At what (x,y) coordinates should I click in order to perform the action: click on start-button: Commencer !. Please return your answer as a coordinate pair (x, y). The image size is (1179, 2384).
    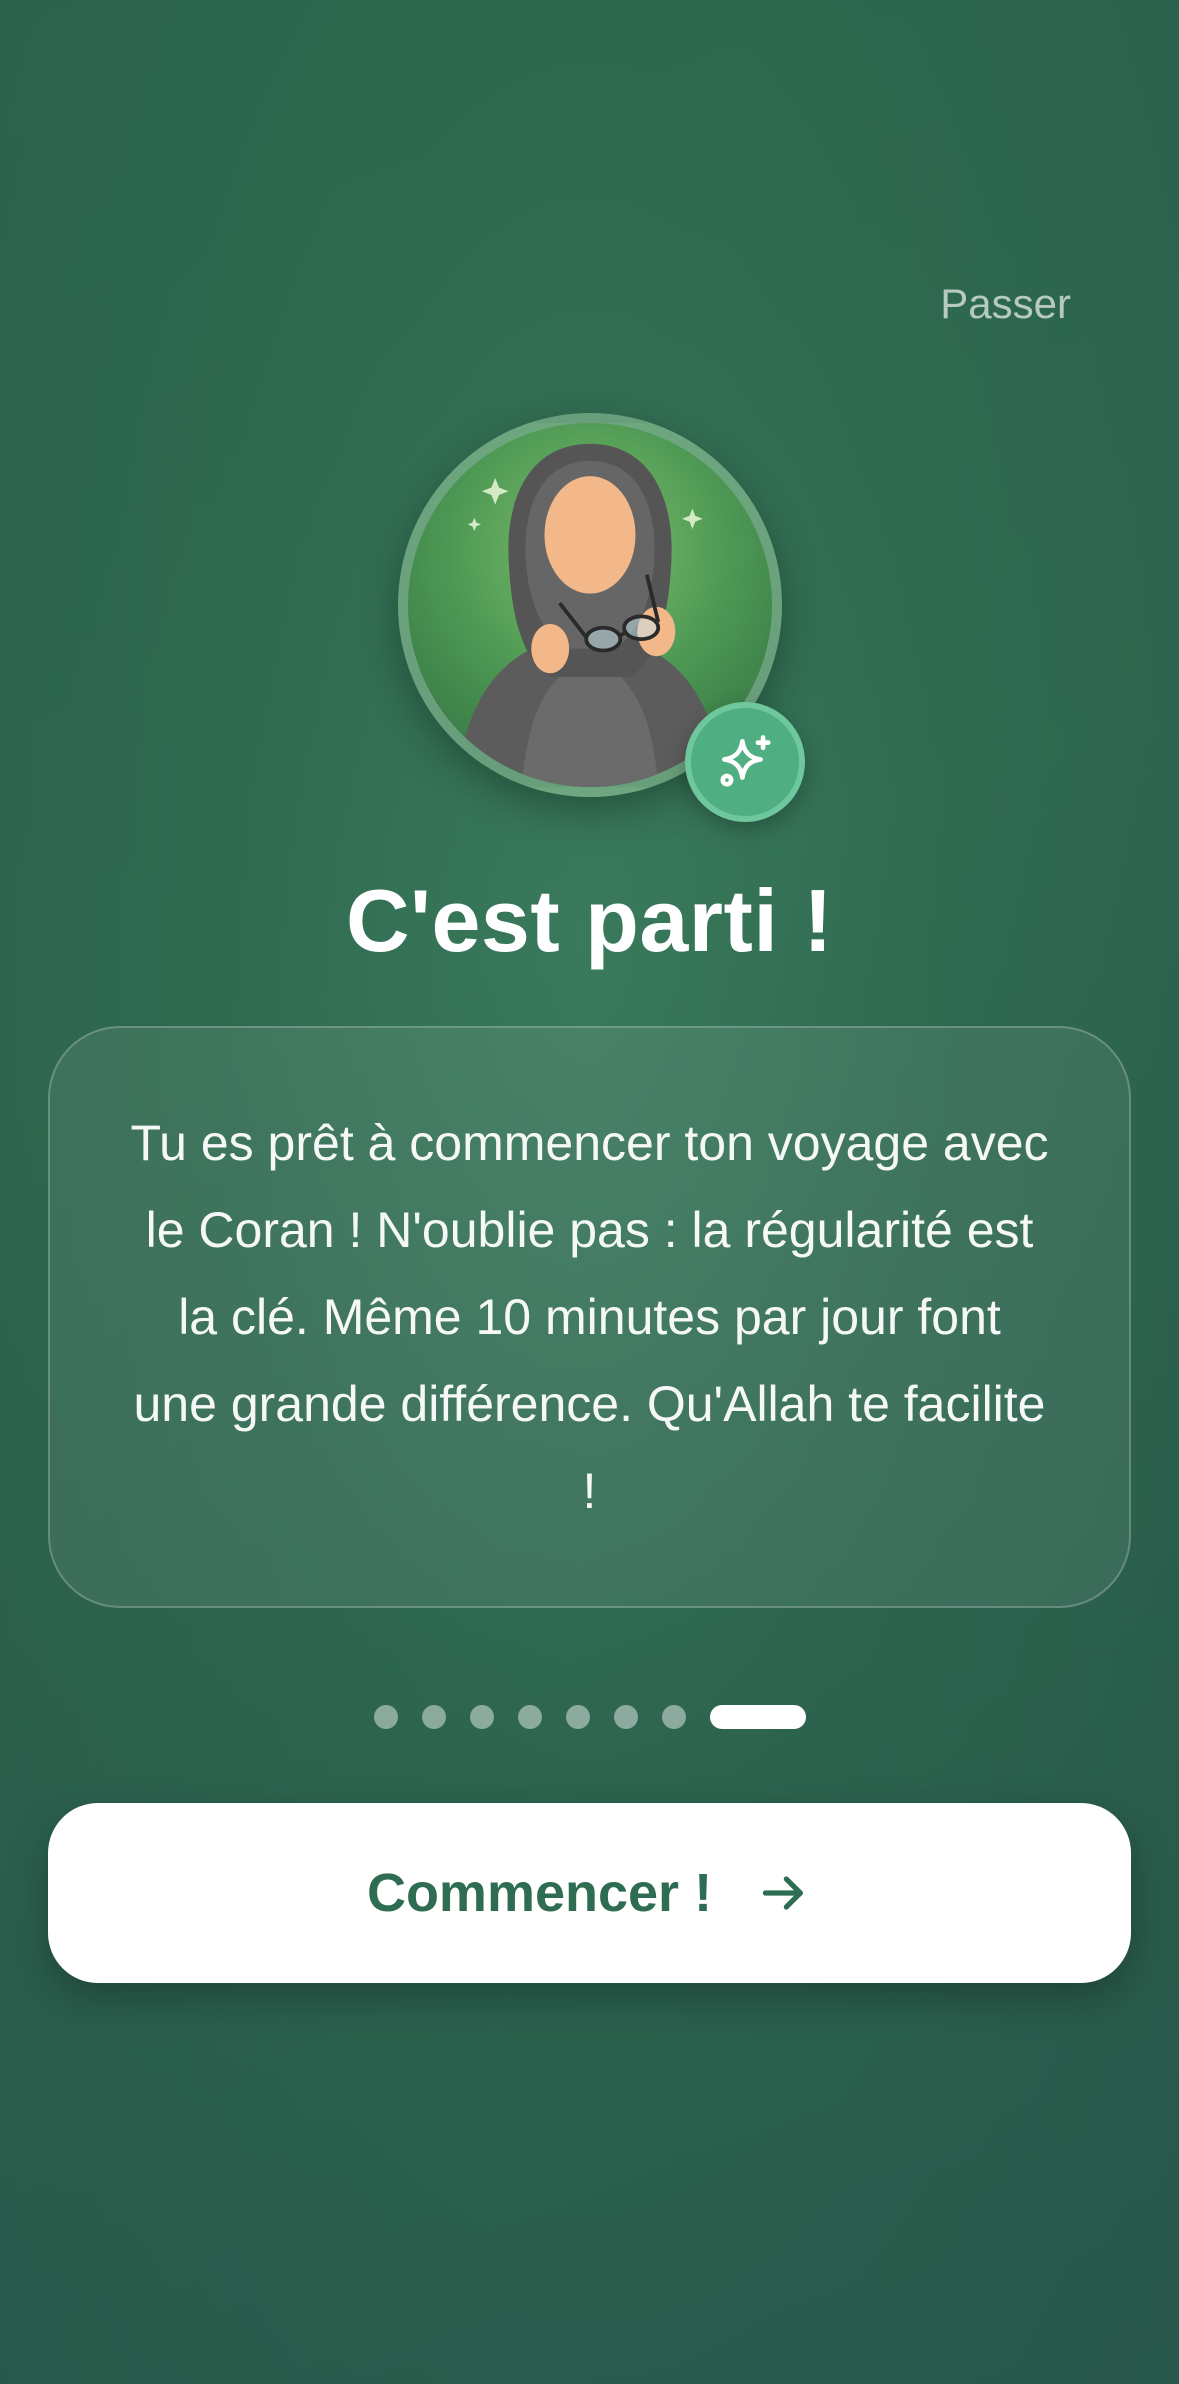
    Looking at the image, I should click on (589, 1893).